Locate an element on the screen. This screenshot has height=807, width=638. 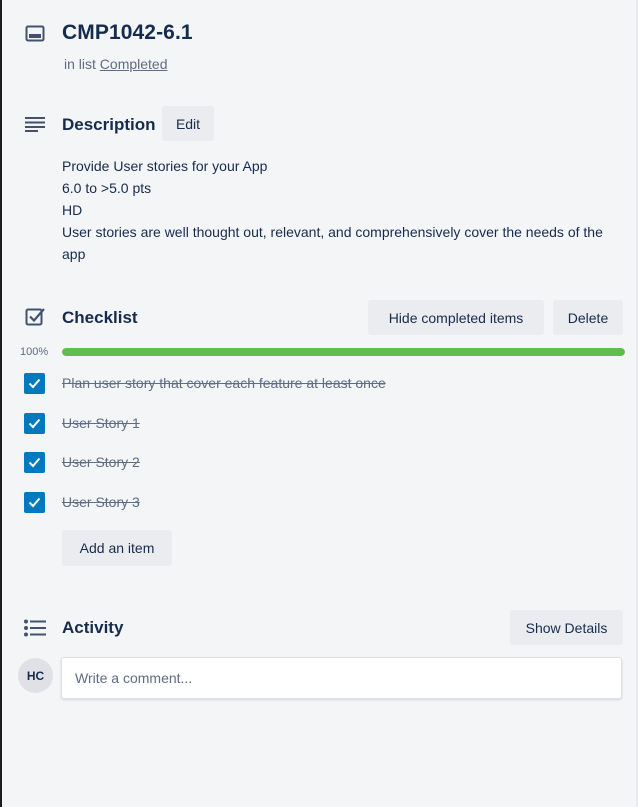
avatar: HC is located at coordinates (35, 675).